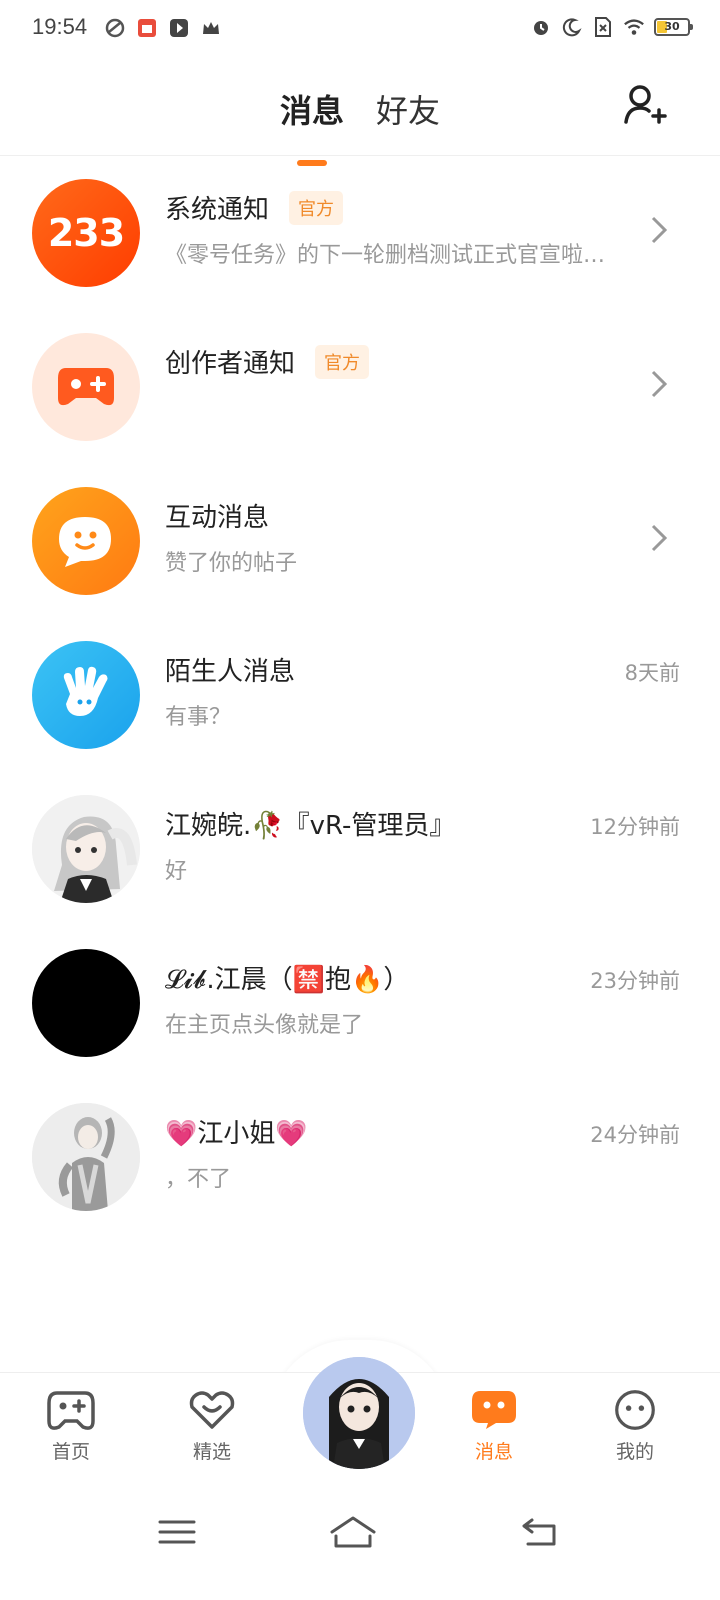 This screenshot has height=1600, width=720. I want to click on message-time: 12分钟前, so click(635, 827).